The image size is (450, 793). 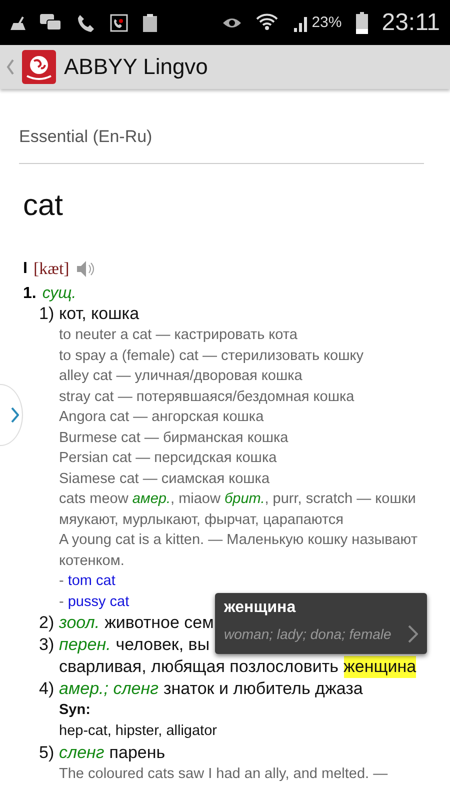 What do you see at coordinates (136, 67) in the screenshot?
I see `app-title: ABBYY Lingvo` at bounding box center [136, 67].